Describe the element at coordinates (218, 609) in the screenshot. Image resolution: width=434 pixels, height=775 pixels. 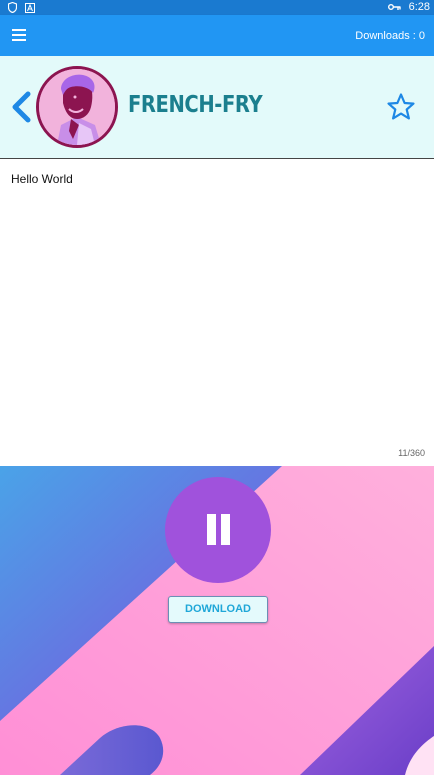
I see `download-button: DOWNLOAD` at that location.